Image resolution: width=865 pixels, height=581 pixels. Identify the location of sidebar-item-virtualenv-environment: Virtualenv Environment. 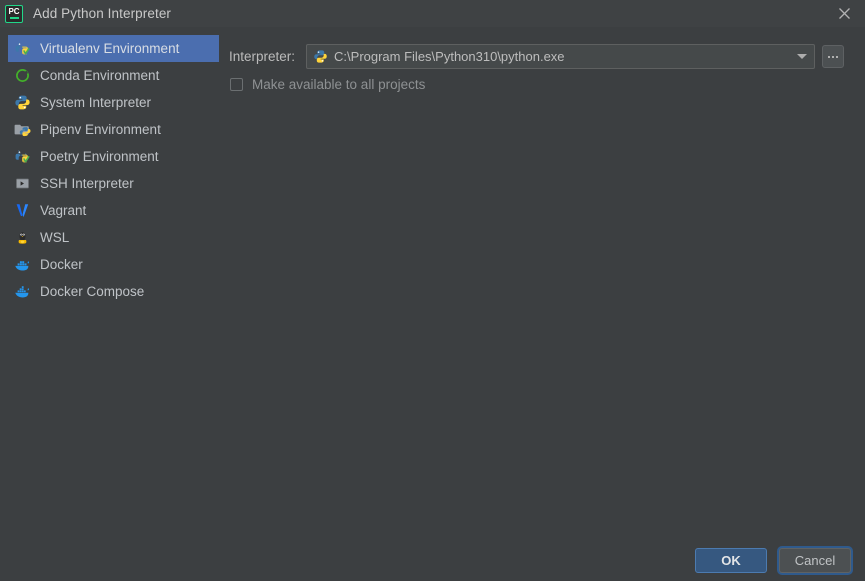
(113, 48).